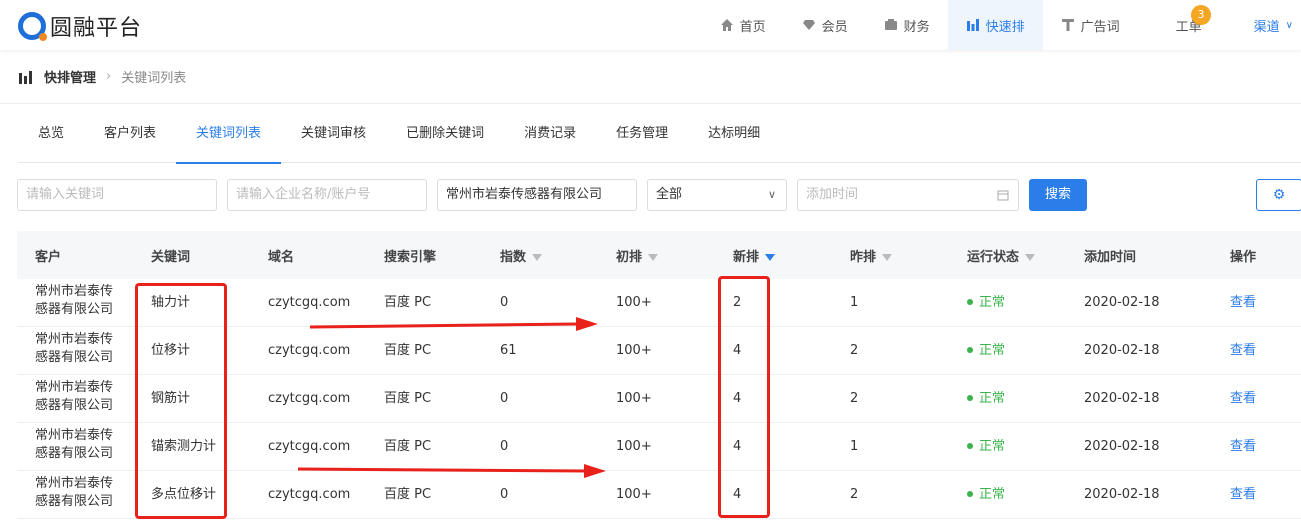 This screenshot has height=524, width=1301. I want to click on logo-icon, so click(32, 26).